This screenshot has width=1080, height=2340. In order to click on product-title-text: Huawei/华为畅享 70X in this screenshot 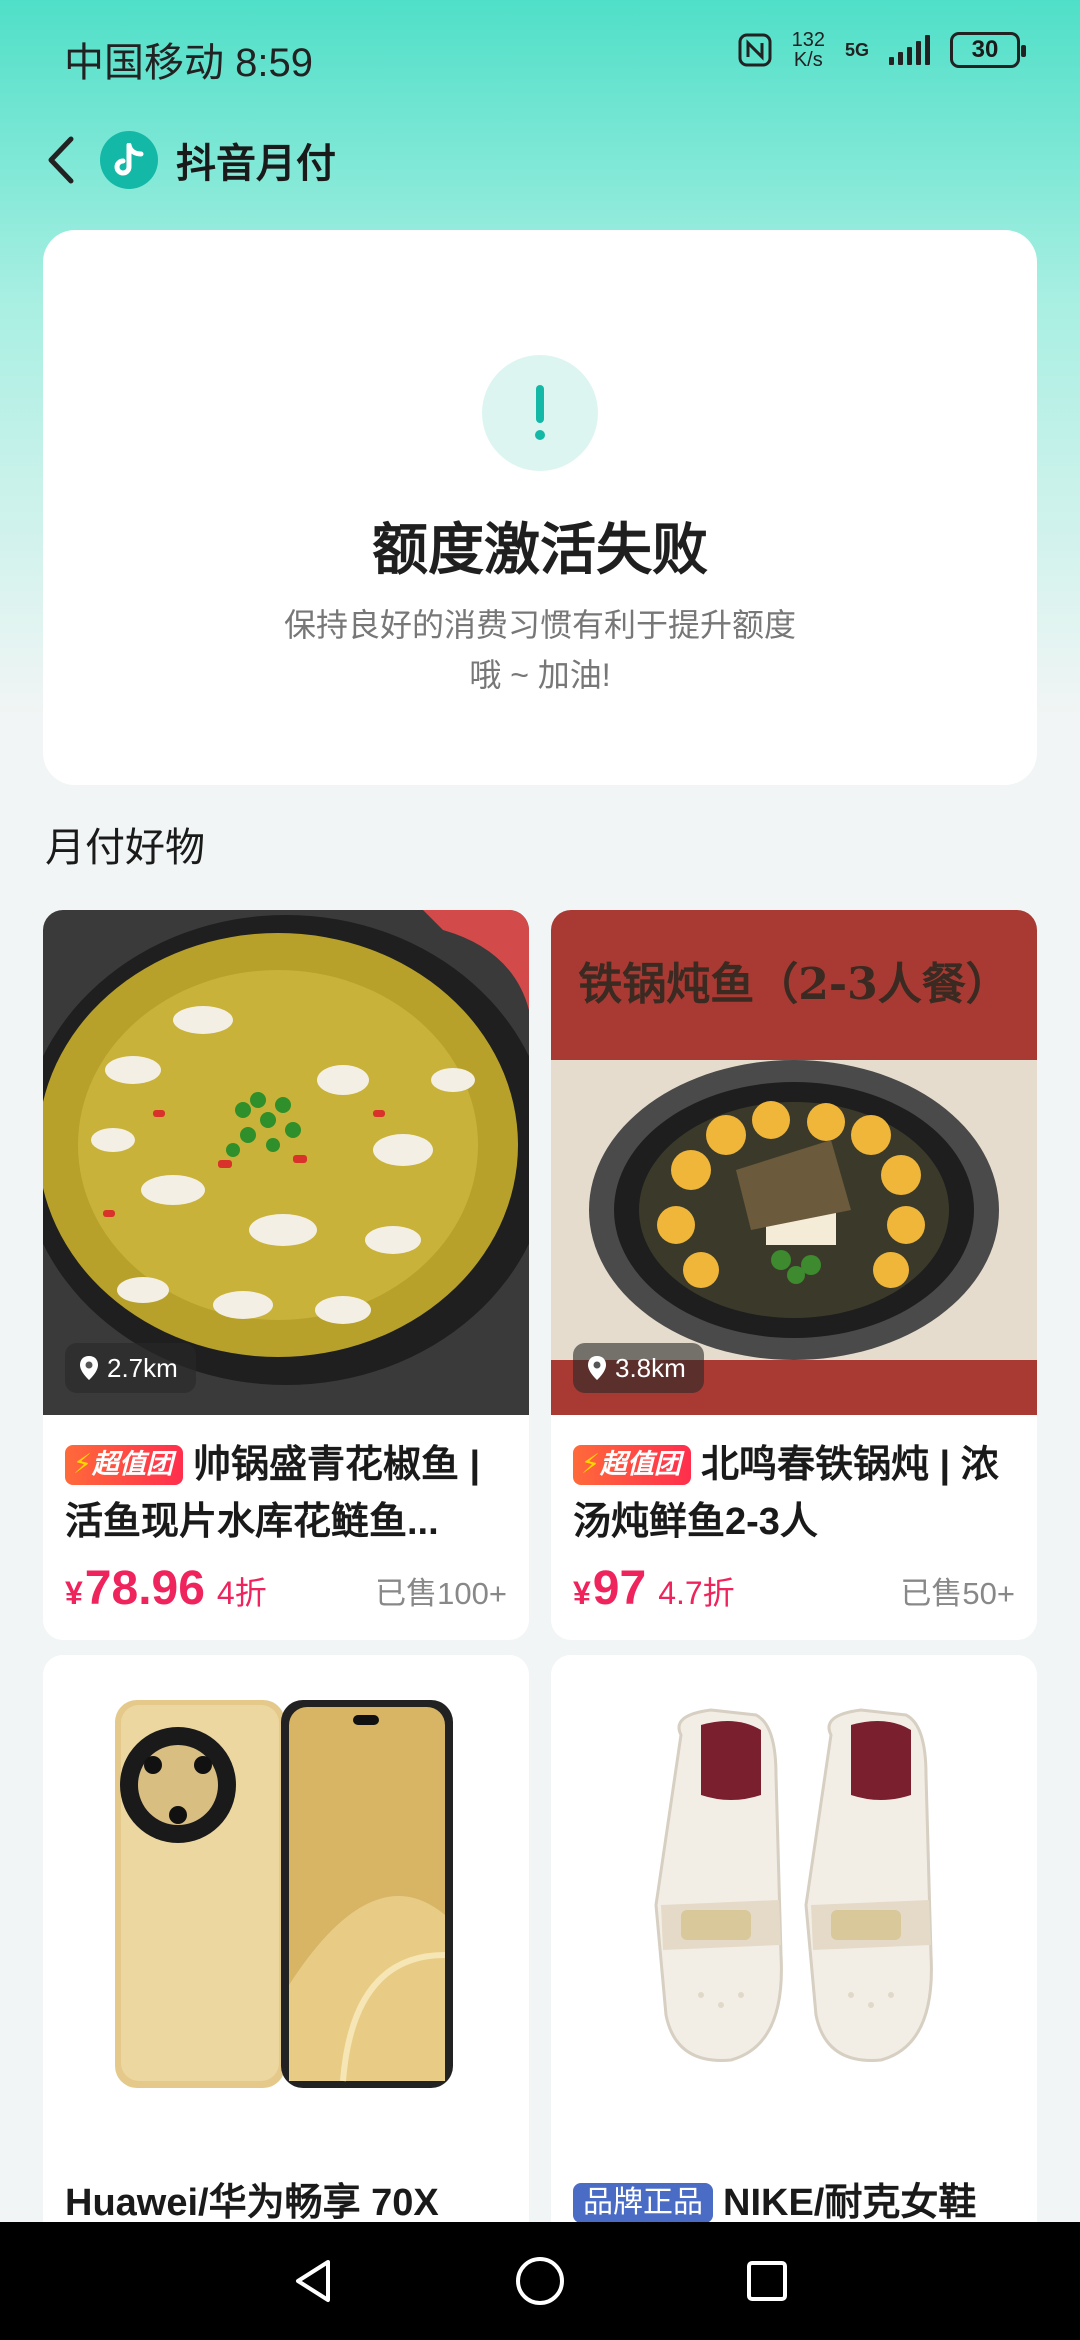, I will do `click(252, 2203)`.